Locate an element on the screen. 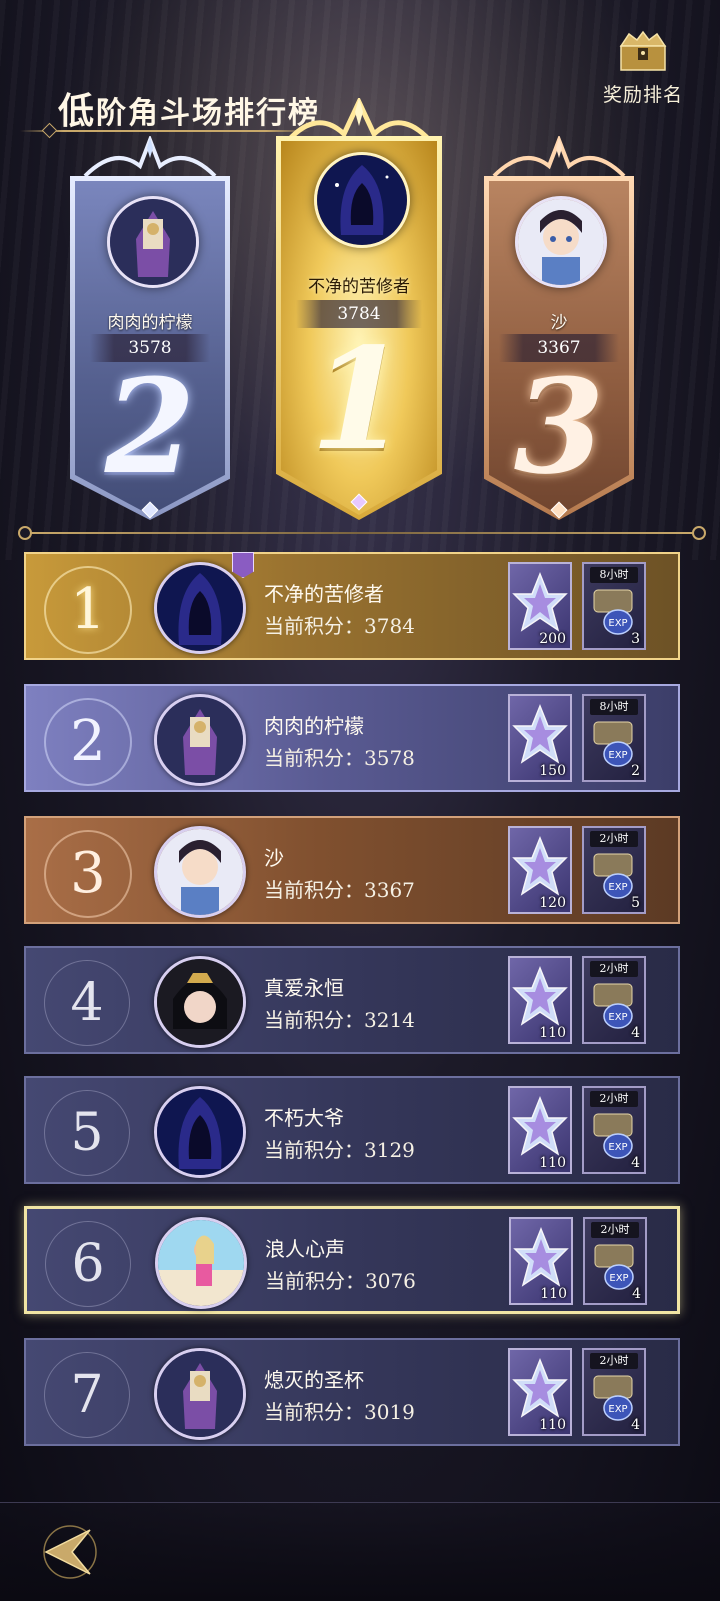  podium-rank-number: 2 is located at coordinates (150, 426).